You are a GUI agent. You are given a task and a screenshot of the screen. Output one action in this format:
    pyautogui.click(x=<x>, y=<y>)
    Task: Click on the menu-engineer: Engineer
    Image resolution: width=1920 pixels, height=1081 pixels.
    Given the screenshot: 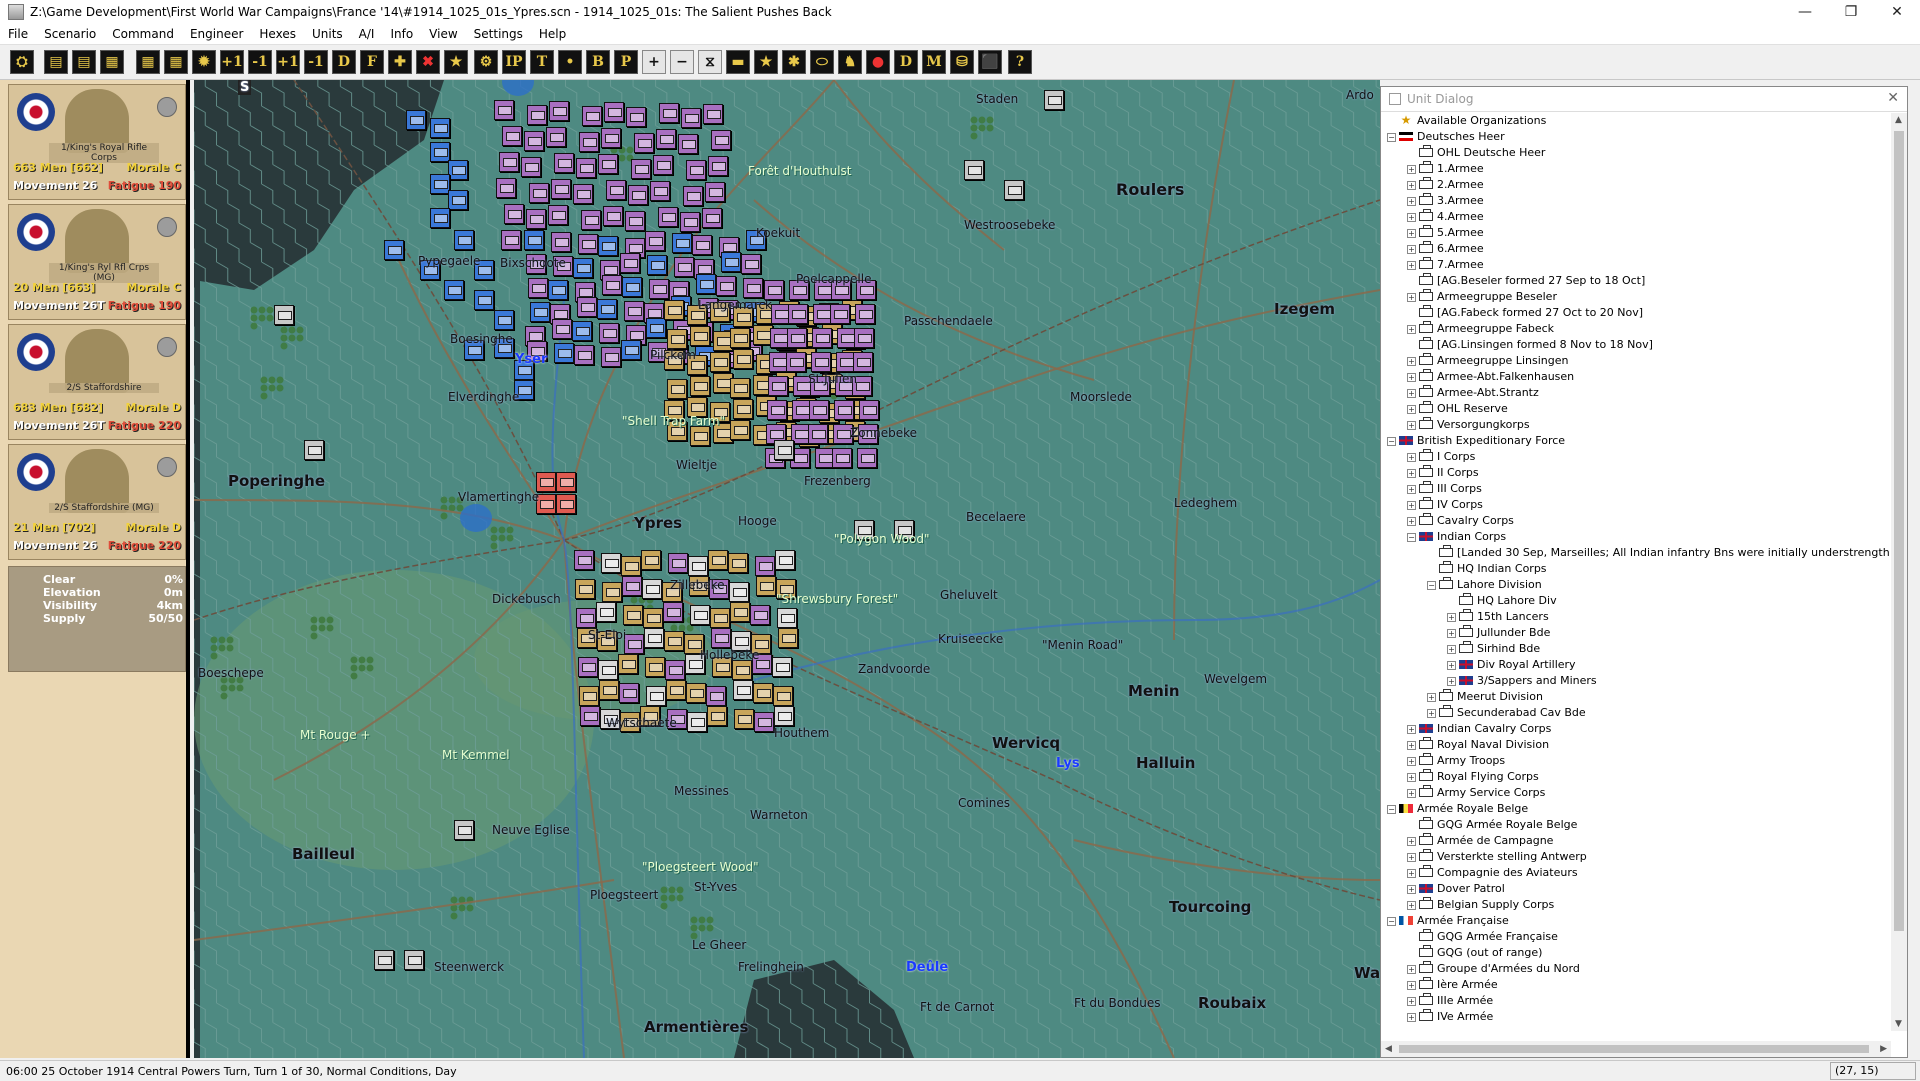 What is the action you would take?
    pyautogui.click(x=216, y=34)
    